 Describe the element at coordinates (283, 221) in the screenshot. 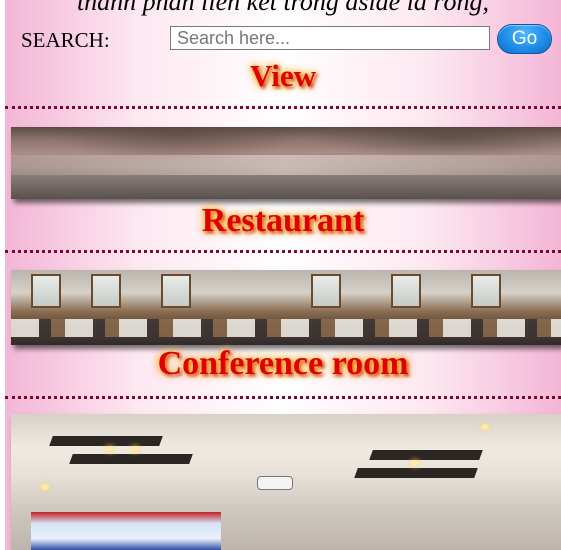

I see `section-title-restaurant: Restaurant` at that location.